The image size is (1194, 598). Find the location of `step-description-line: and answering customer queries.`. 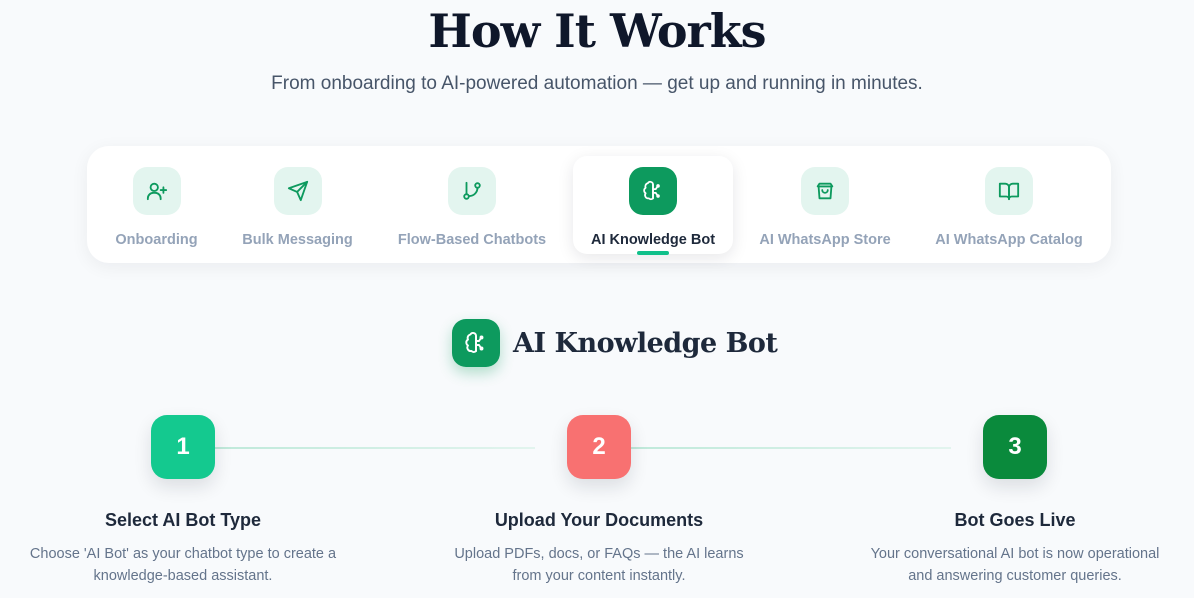

step-description-line: and answering customer queries. is located at coordinates (1015, 576).